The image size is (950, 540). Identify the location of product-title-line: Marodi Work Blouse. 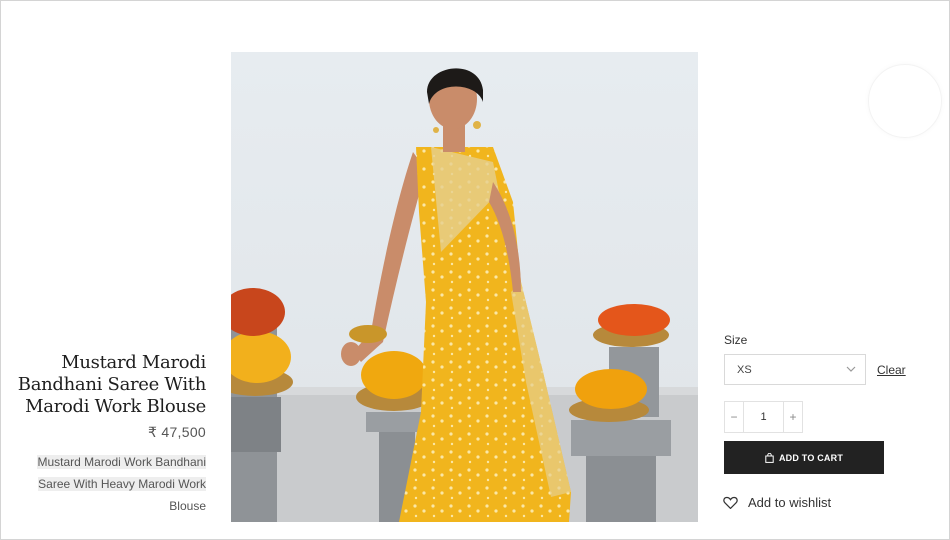
(115, 406).